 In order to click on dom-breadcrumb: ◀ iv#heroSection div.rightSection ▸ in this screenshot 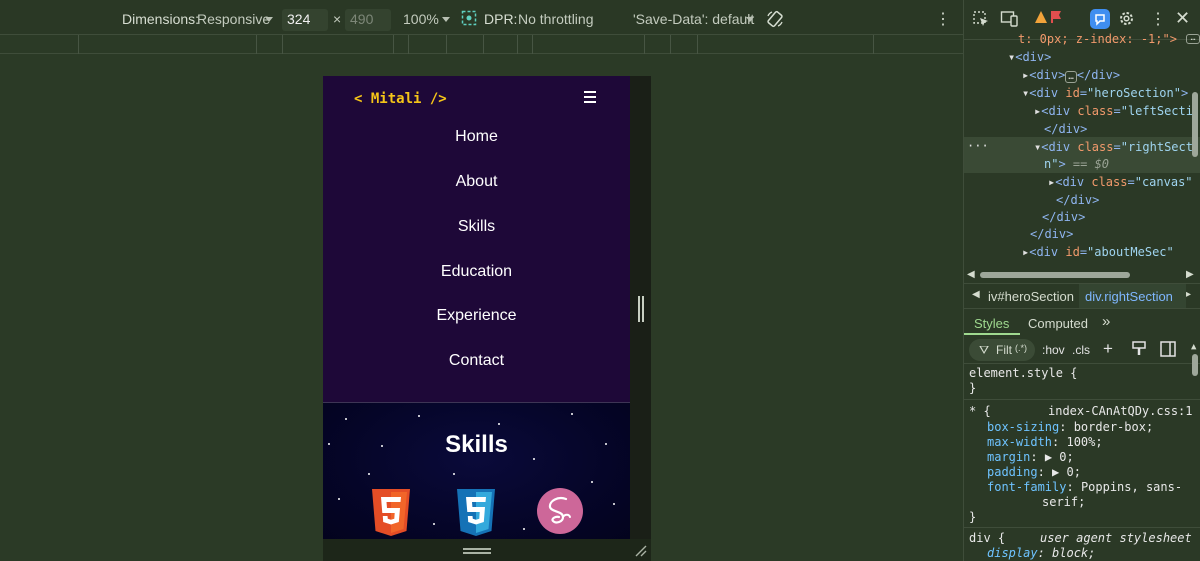, I will do `click(1082, 296)`.